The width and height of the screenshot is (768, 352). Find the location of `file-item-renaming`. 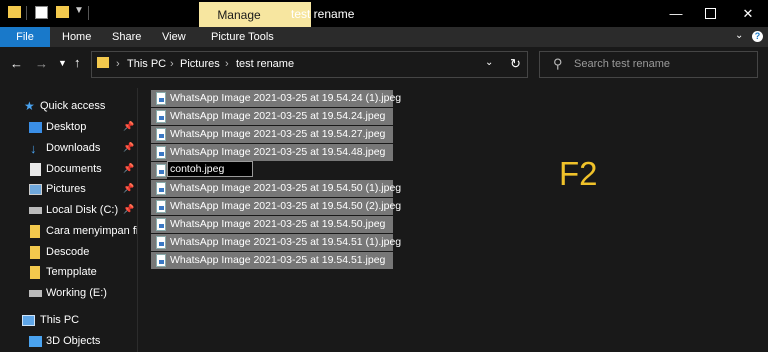

file-item-renaming is located at coordinates (159, 170).